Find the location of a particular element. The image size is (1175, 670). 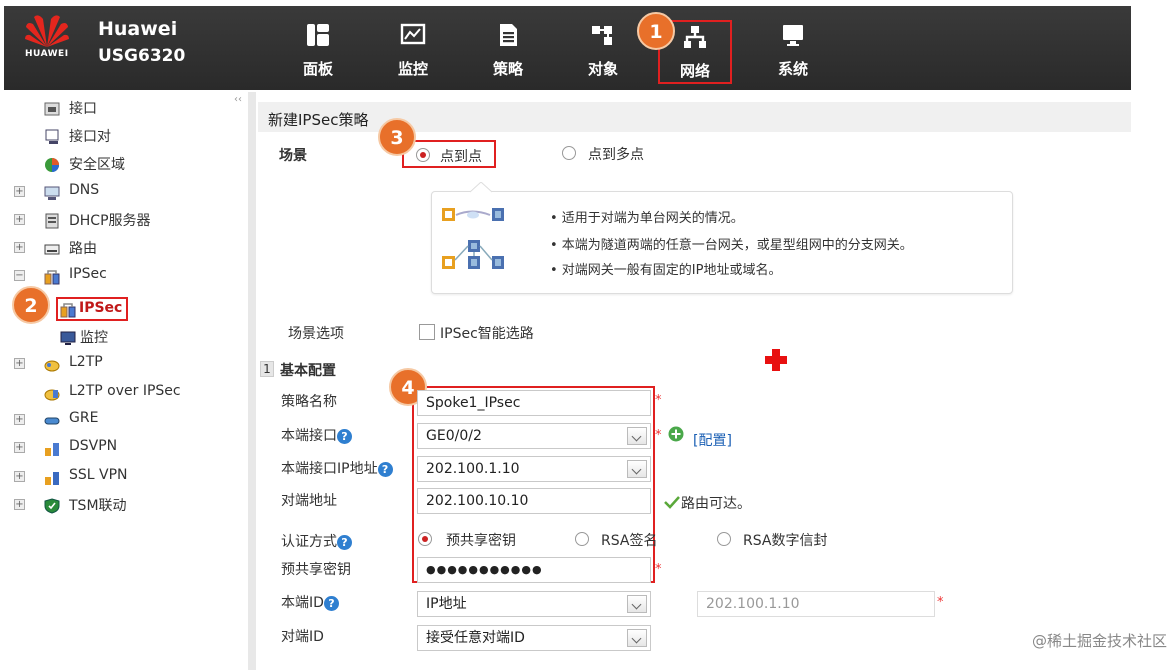

security-zone-icon is located at coordinates (52, 165).